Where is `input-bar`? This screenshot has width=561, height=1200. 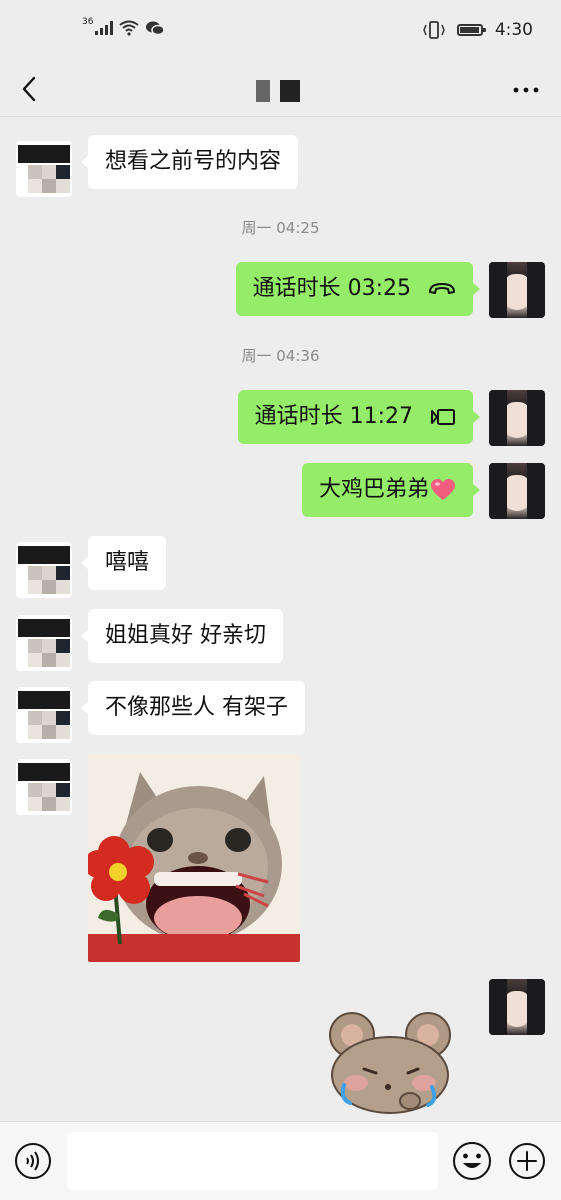
input-bar is located at coordinates (280, 1160).